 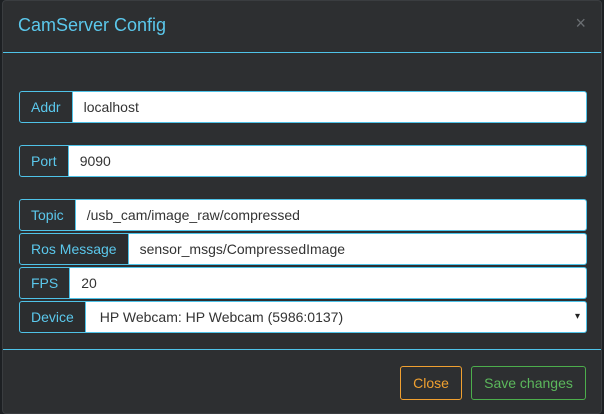 What do you see at coordinates (328, 283) in the screenshot?
I see `fps-input: 20` at bounding box center [328, 283].